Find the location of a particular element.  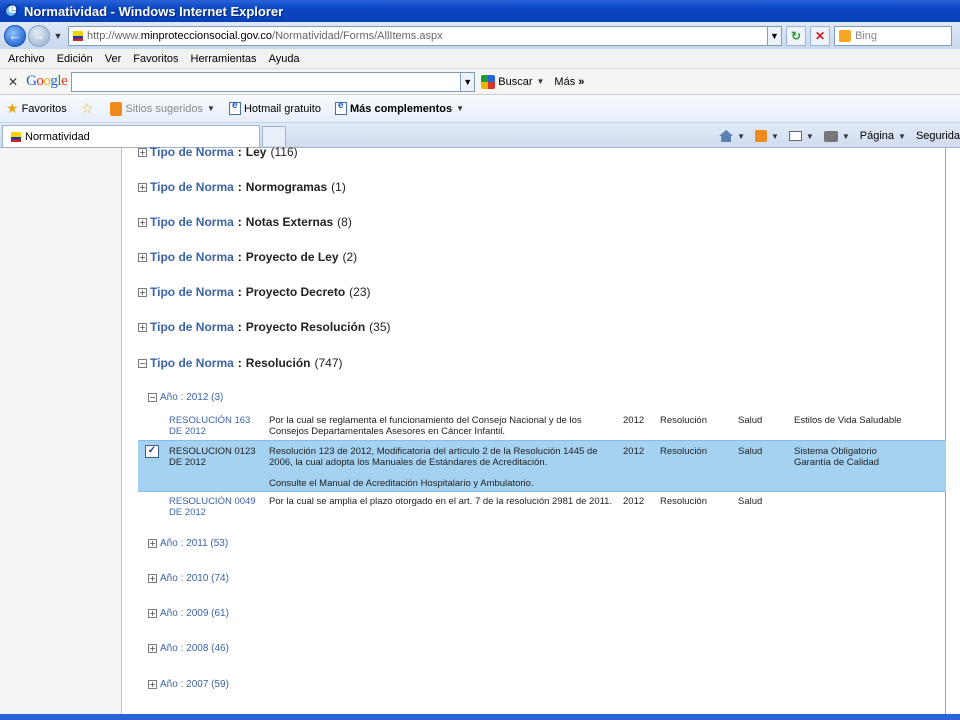

home-button: ▼ is located at coordinates (732, 136).